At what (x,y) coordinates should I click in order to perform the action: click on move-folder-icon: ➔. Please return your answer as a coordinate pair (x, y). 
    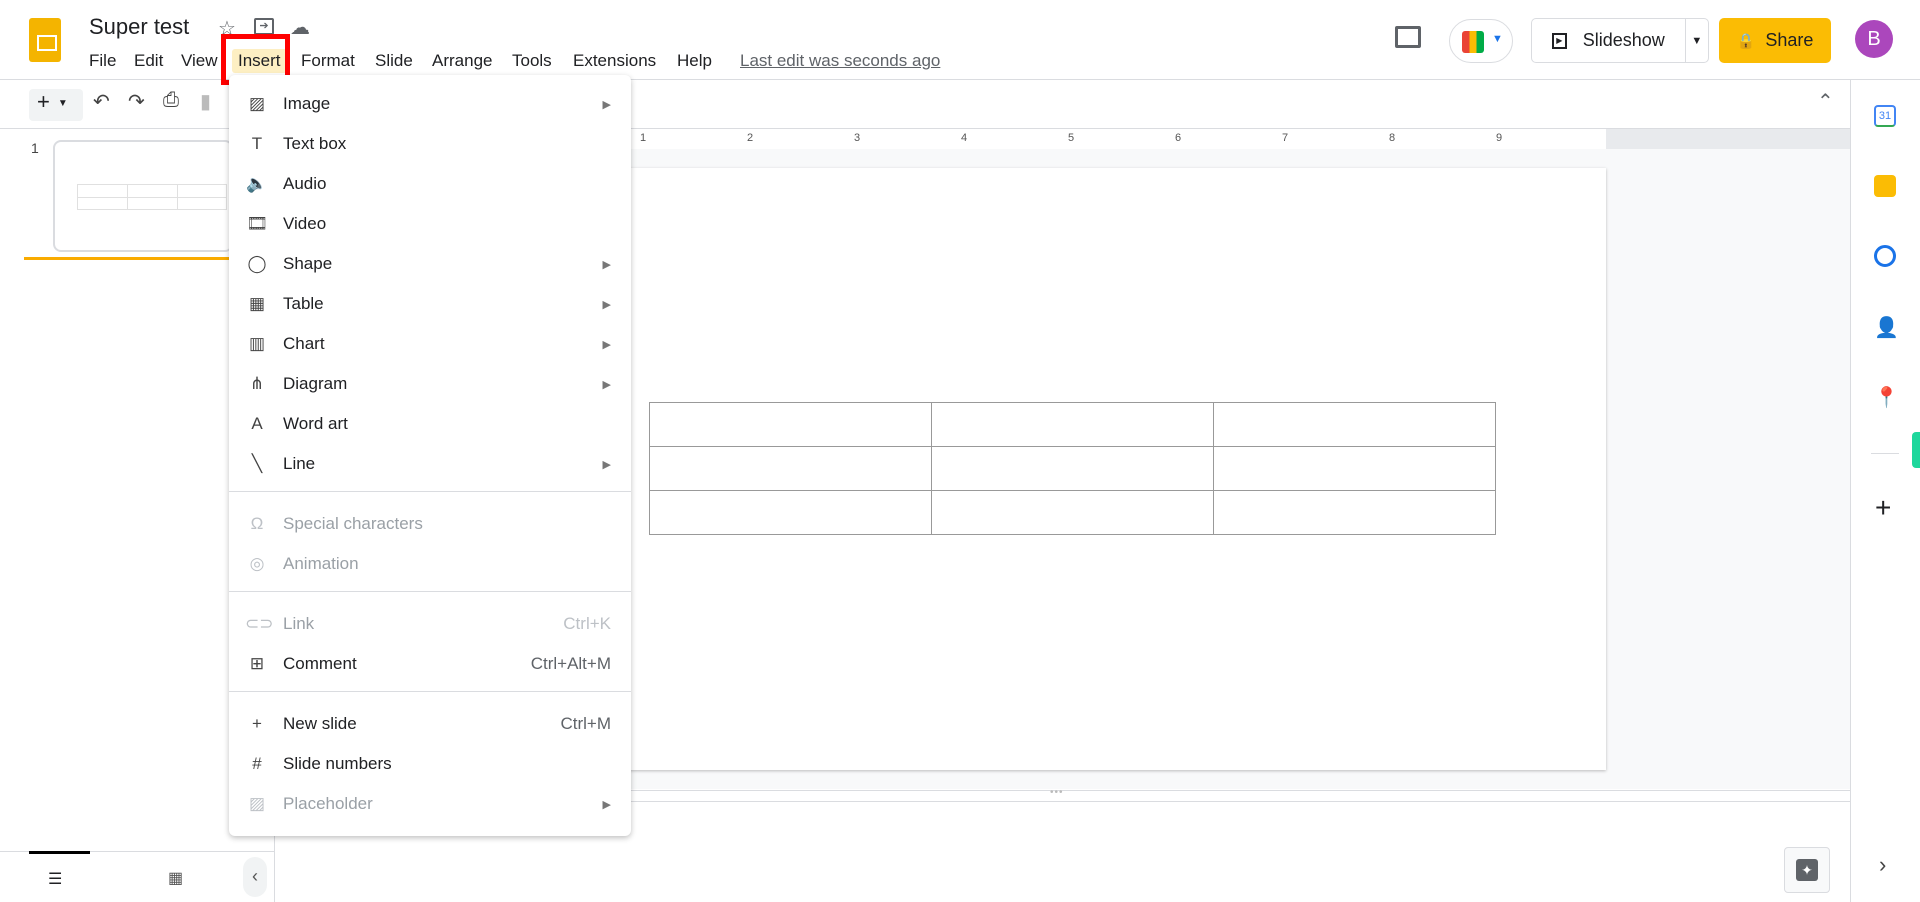
    Looking at the image, I should click on (264, 26).